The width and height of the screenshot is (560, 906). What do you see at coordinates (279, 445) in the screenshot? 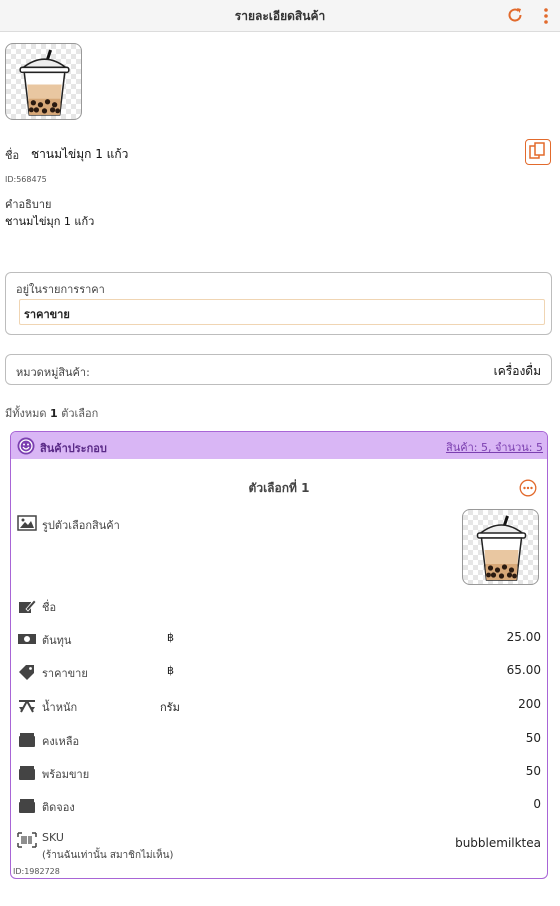
I see `variant-header: สินค้าประกอบ สินค้า: 5, จำนวน: 5` at bounding box center [279, 445].